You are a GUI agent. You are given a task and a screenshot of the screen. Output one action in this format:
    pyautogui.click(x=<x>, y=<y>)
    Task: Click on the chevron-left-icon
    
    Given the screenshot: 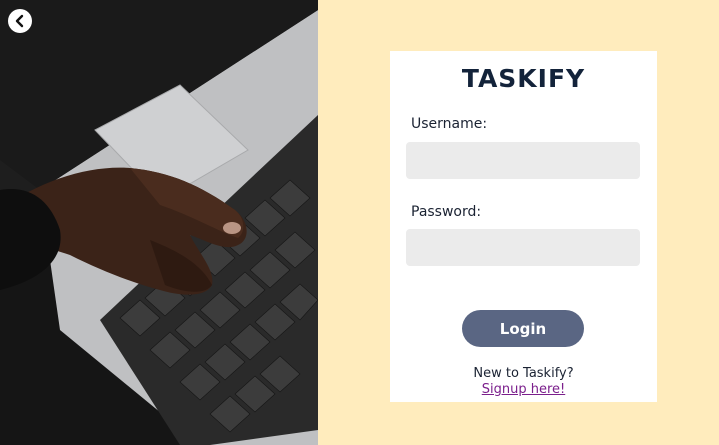 What is the action you would take?
    pyautogui.click(x=19, y=21)
    